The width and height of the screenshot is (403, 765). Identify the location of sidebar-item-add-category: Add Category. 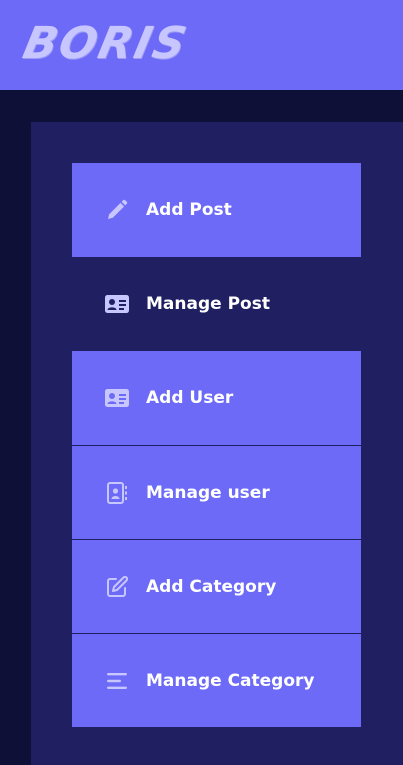
(216, 586).